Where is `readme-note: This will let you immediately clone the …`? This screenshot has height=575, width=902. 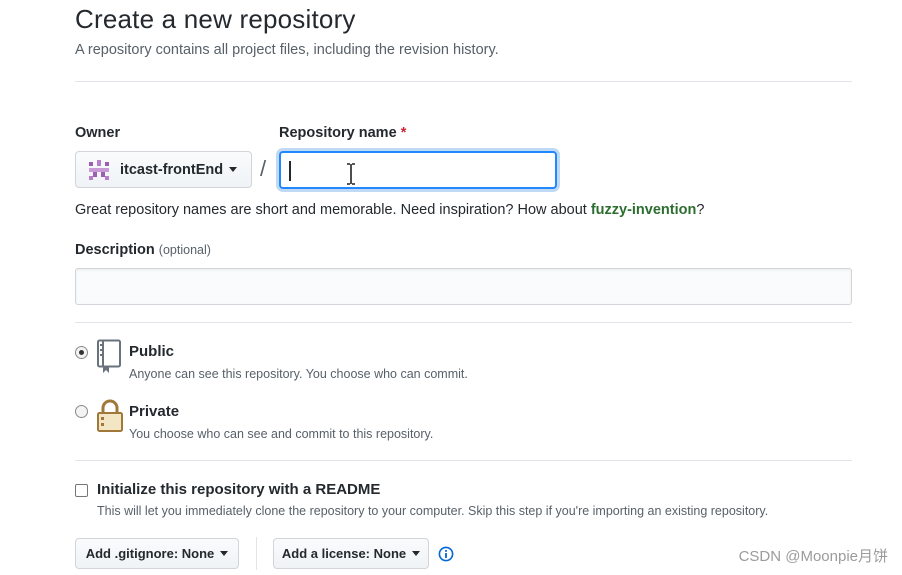
readme-note: This will let you immediately clone the … is located at coordinates (433, 511).